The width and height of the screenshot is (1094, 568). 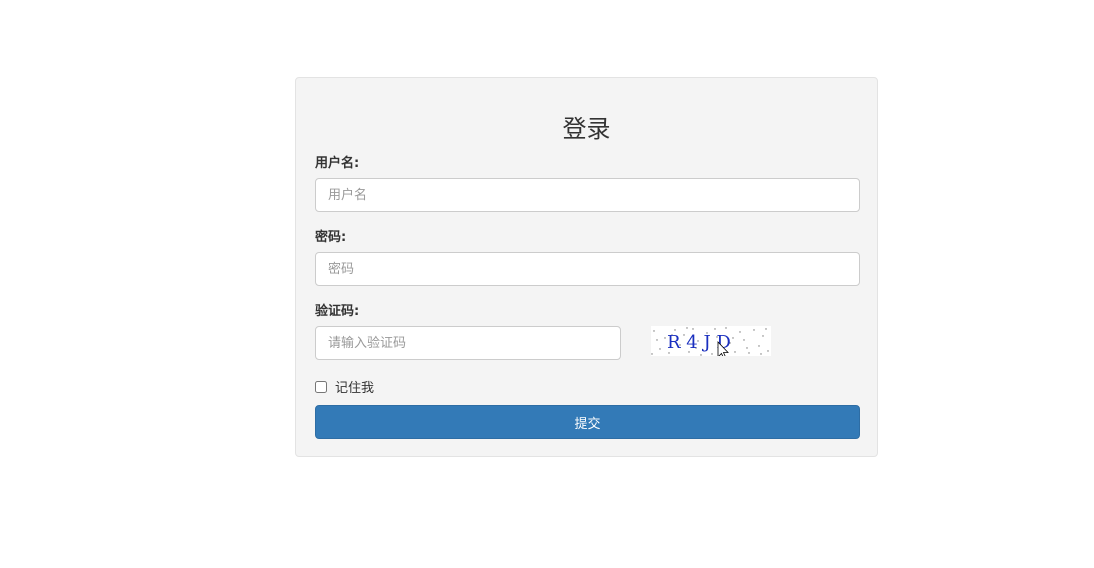 What do you see at coordinates (355, 388) in the screenshot?
I see `remember-label: 记住我` at bounding box center [355, 388].